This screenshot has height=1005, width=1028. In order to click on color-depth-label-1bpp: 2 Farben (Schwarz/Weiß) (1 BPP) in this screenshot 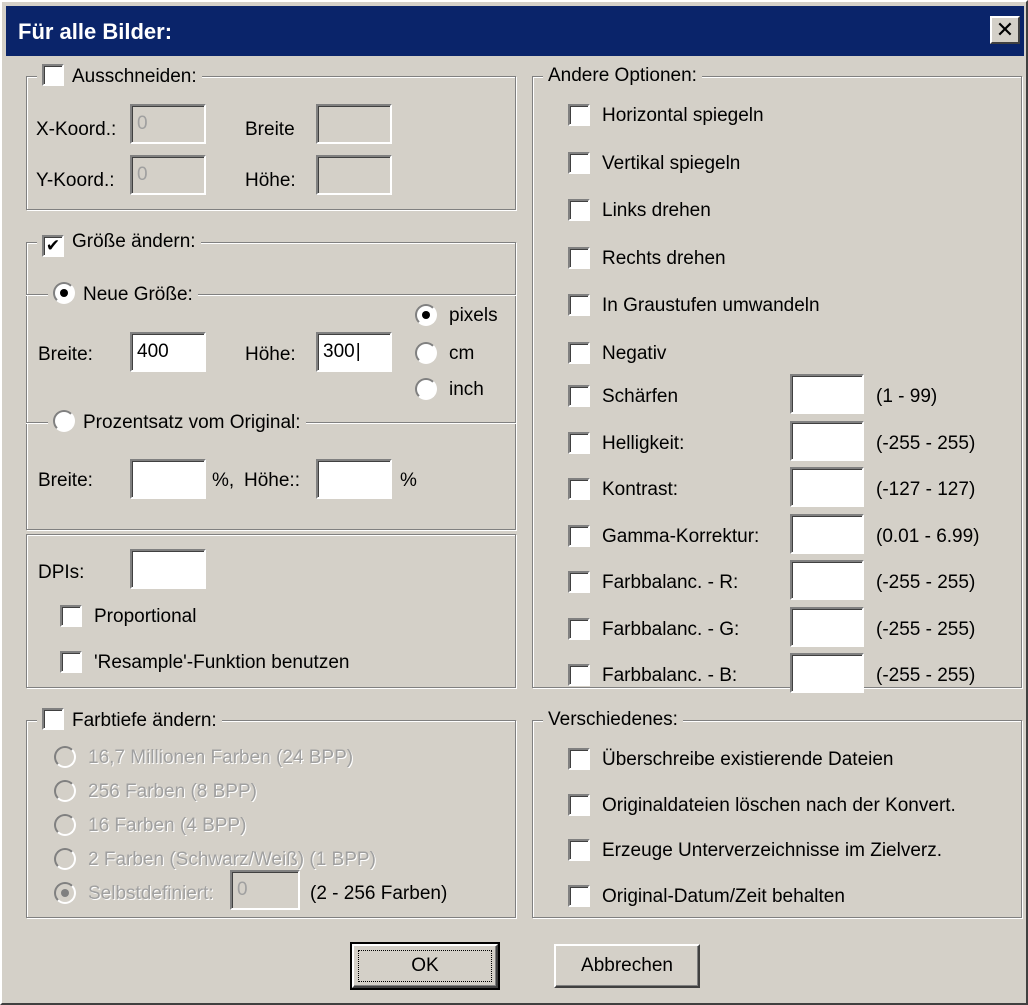, I will do `click(232, 859)`.